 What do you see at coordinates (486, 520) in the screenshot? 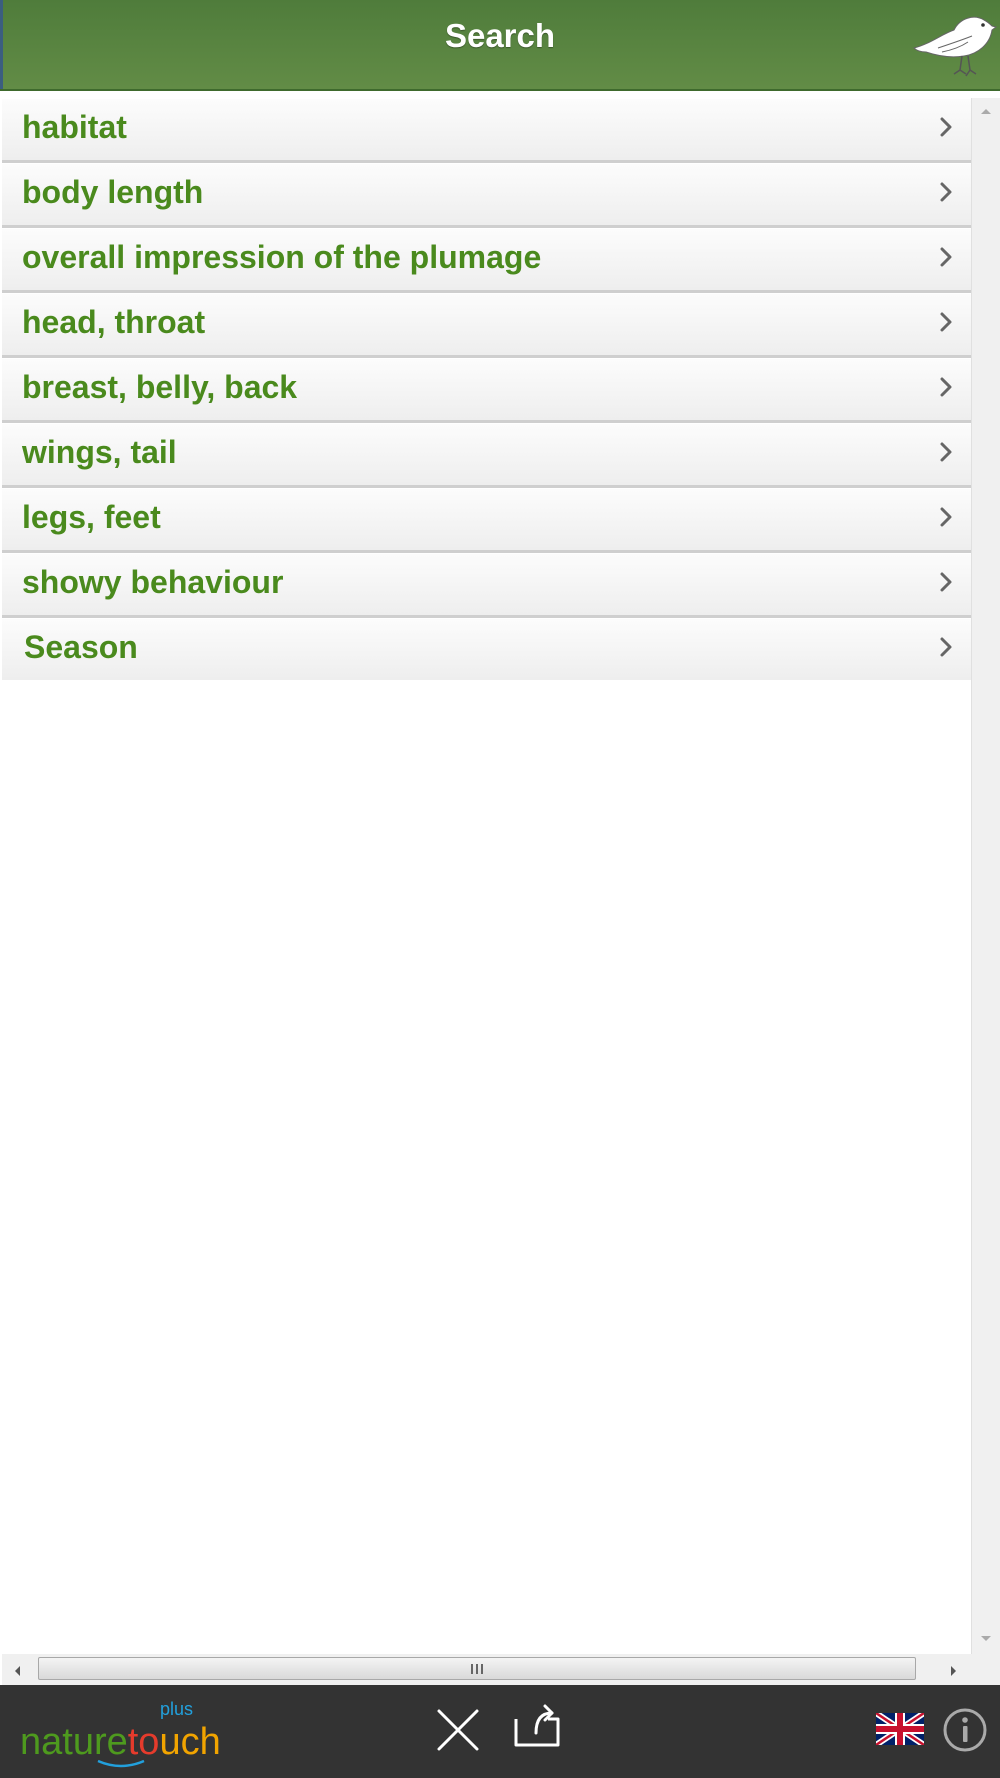
I see `criteria-item-legs-feet: legs, feet` at bounding box center [486, 520].